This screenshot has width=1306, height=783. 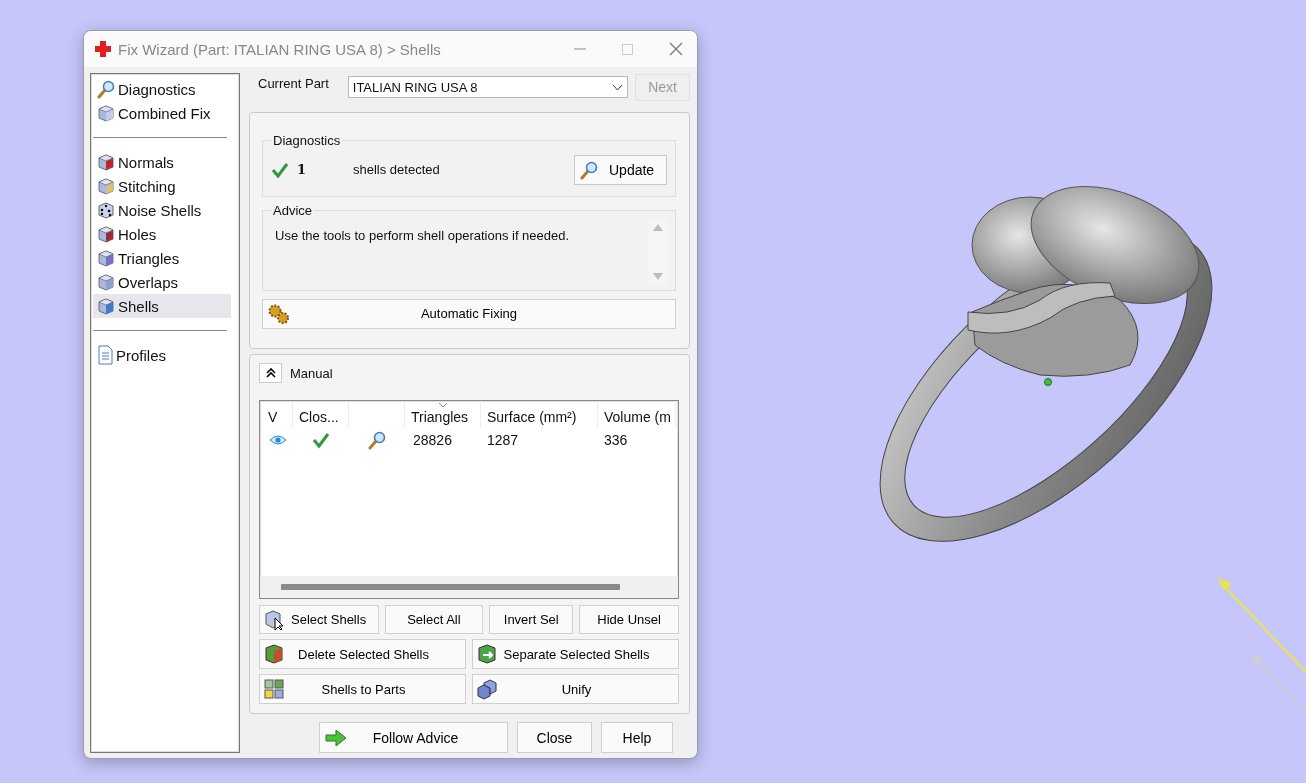 What do you see at coordinates (293, 83) in the screenshot?
I see `field-label: Current Part` at bounding box center [293, 83].